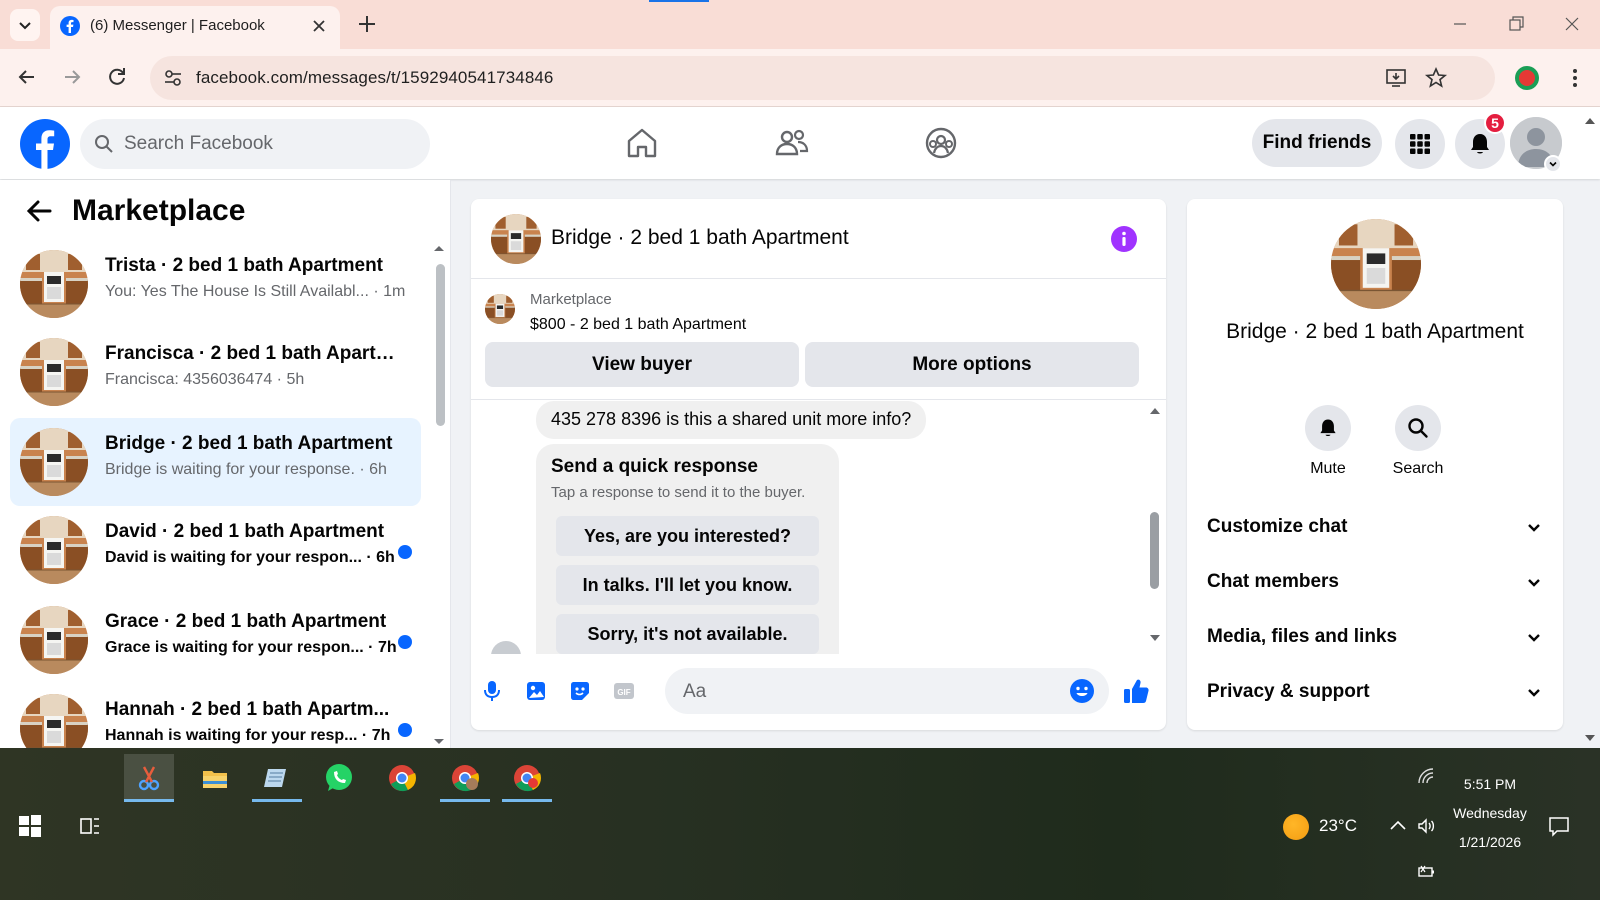  I want to click on new-tab-icon, so click(367, 24).